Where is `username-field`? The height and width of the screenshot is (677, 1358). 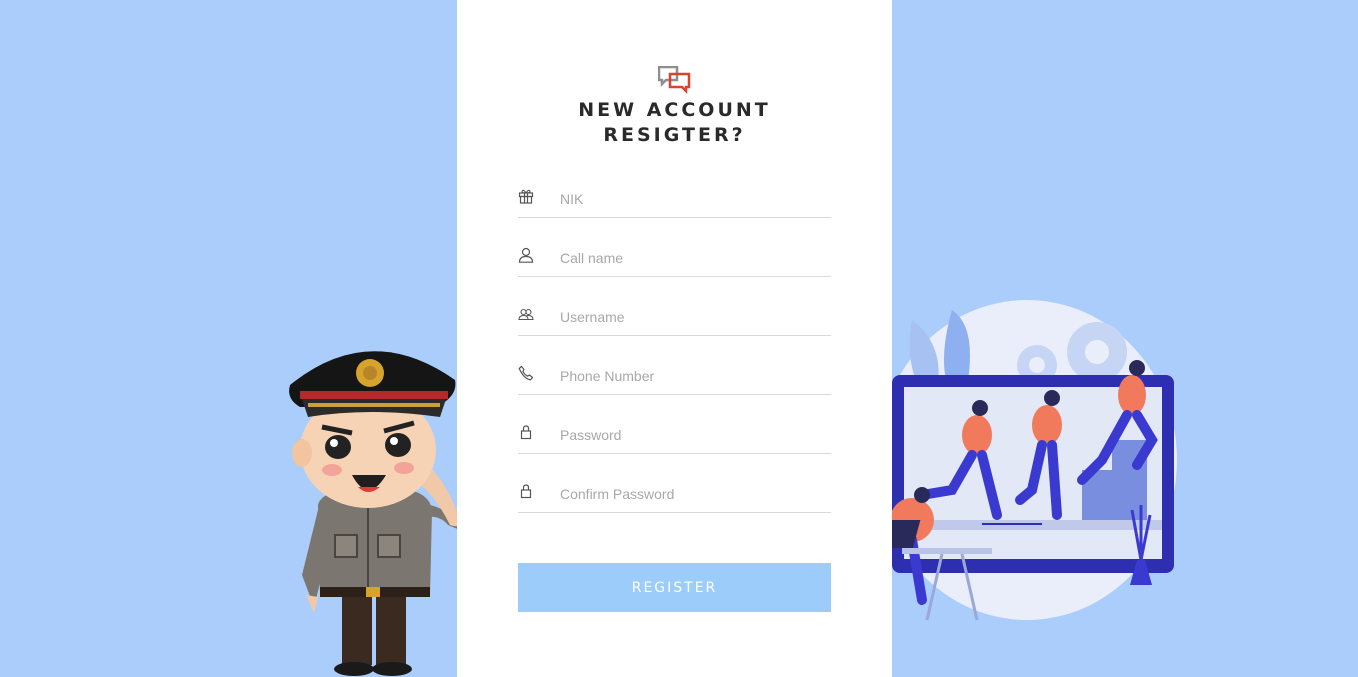
username-field is located at coordinates (674, 318).